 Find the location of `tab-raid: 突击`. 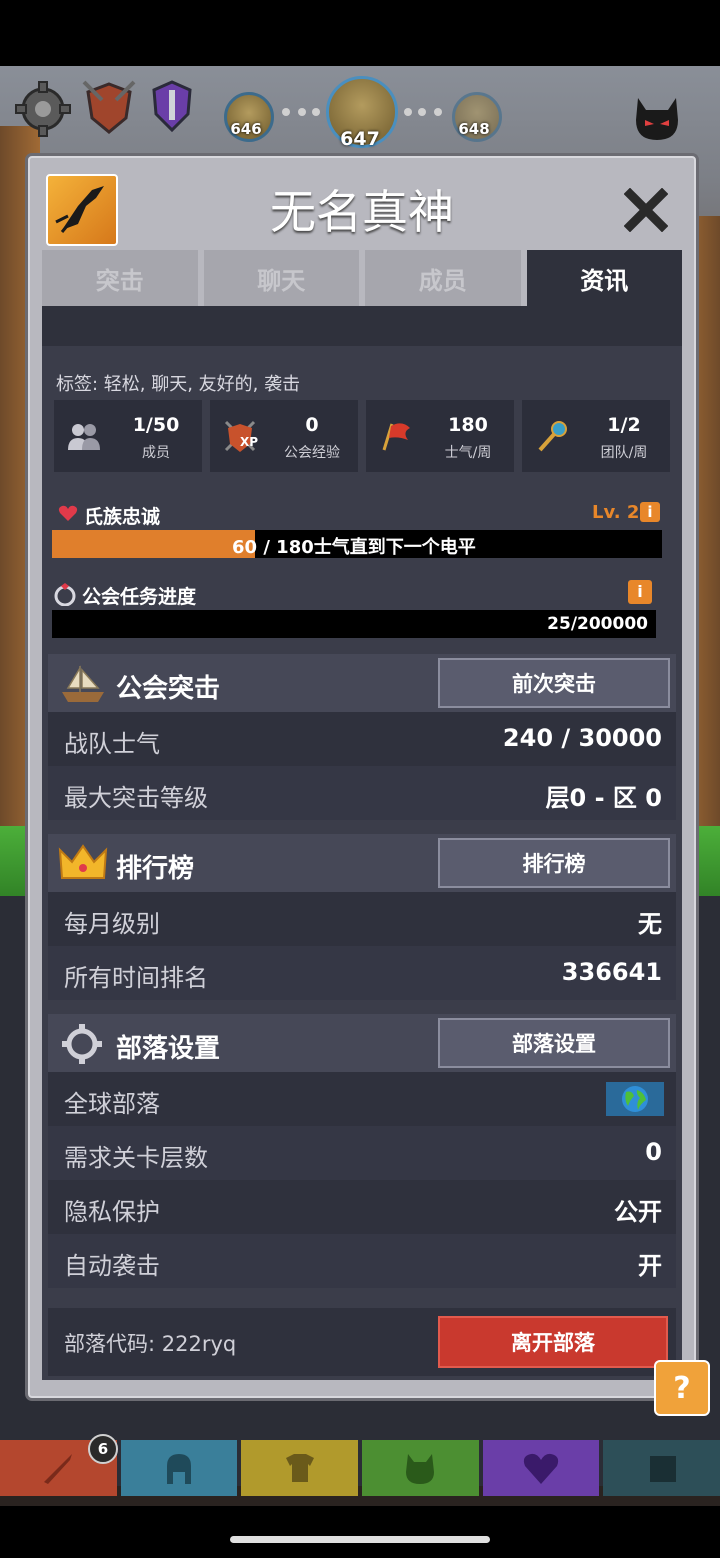

tab-raid: 突击 is located at coordinates (120, 278).